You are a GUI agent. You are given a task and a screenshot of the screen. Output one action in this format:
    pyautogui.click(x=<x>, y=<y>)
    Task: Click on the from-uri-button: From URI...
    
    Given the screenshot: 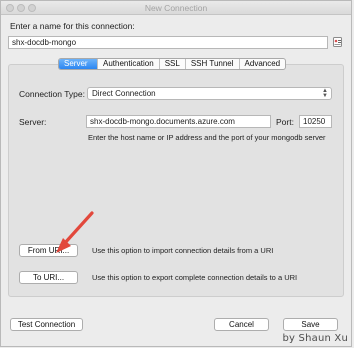 What is the action you would take?
    pyautogui.click(x=48, y=250)
    